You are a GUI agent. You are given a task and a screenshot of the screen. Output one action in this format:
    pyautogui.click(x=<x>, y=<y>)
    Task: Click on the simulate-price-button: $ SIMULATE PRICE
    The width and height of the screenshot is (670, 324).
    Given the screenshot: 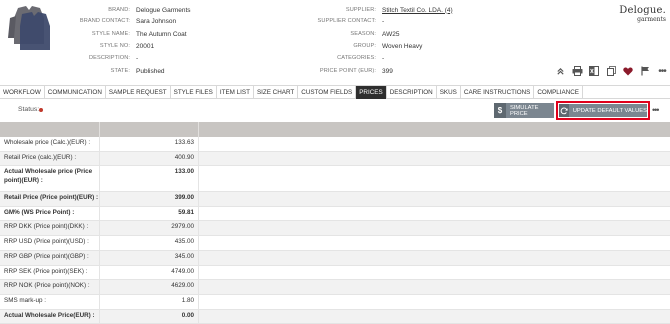 What is the action you would take?
    pyautogui.click(x=524, y=110)
    